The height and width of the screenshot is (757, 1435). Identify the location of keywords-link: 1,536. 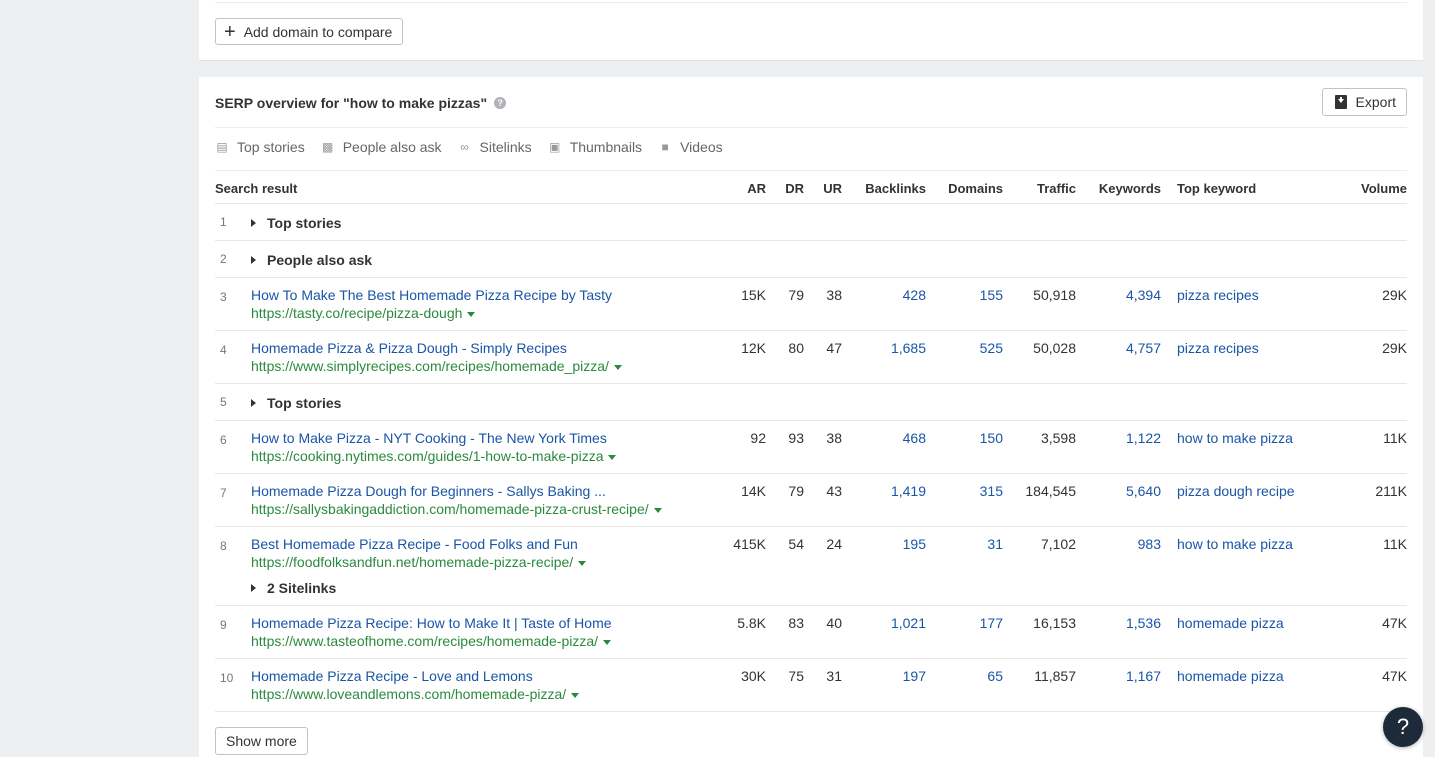
(1143, 623).